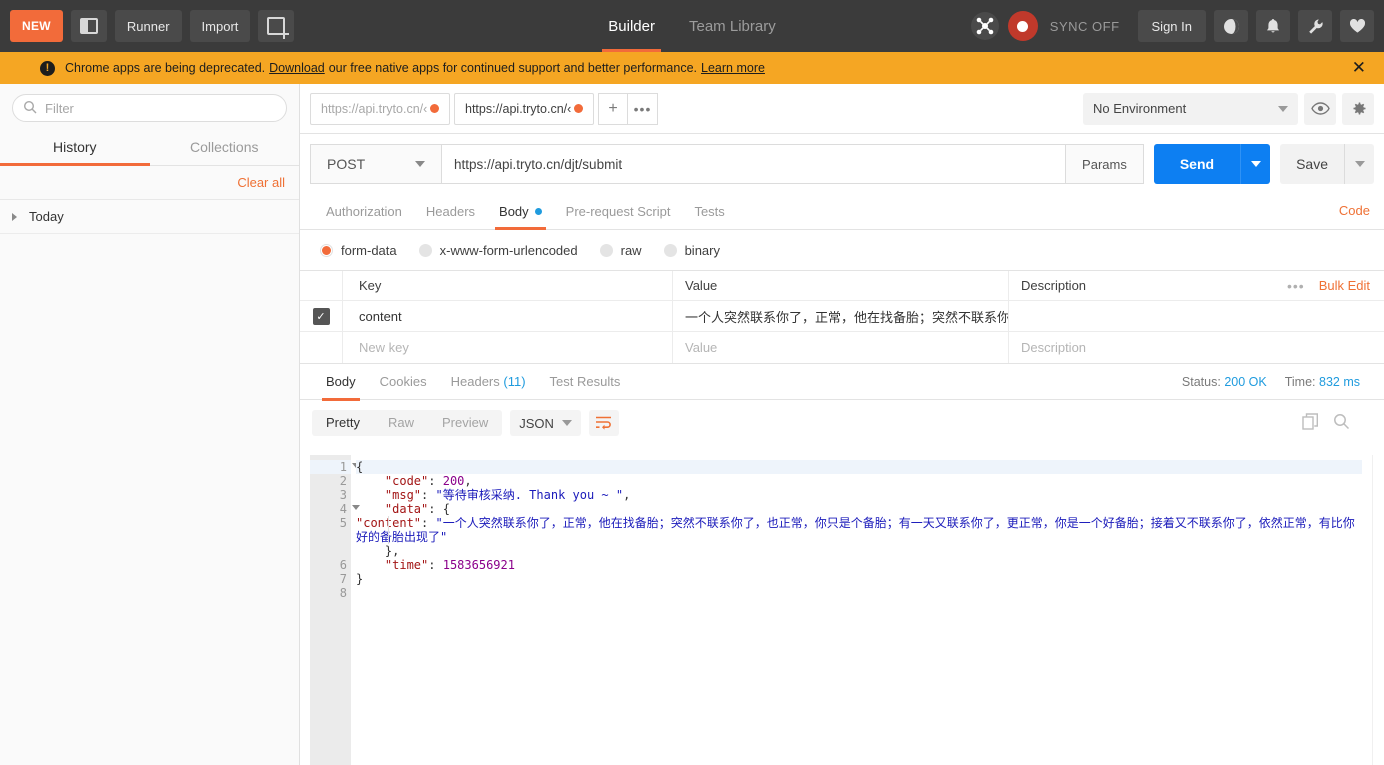 The width and height of the screenshot is (1384, 765). I want to click on top-bar-right: SYNC OFF Sign In, so click(1172, 26).